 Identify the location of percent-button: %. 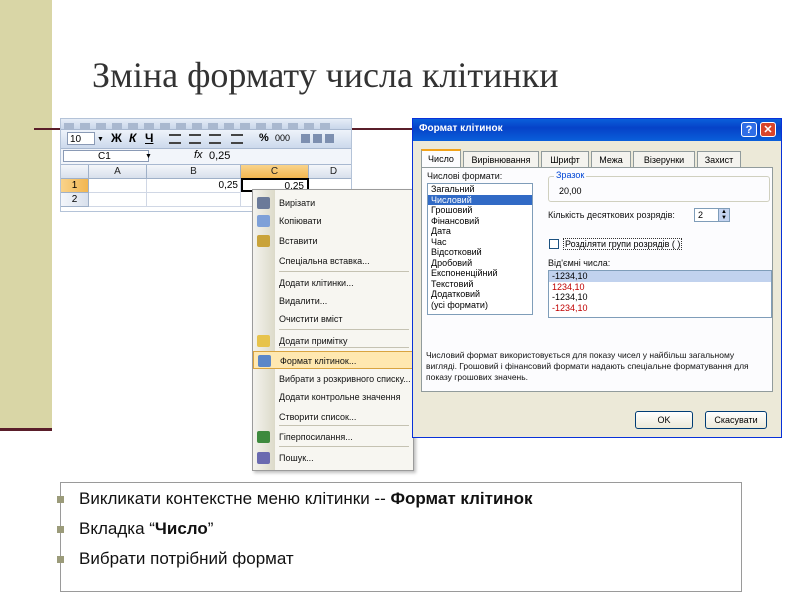
(264, 138).